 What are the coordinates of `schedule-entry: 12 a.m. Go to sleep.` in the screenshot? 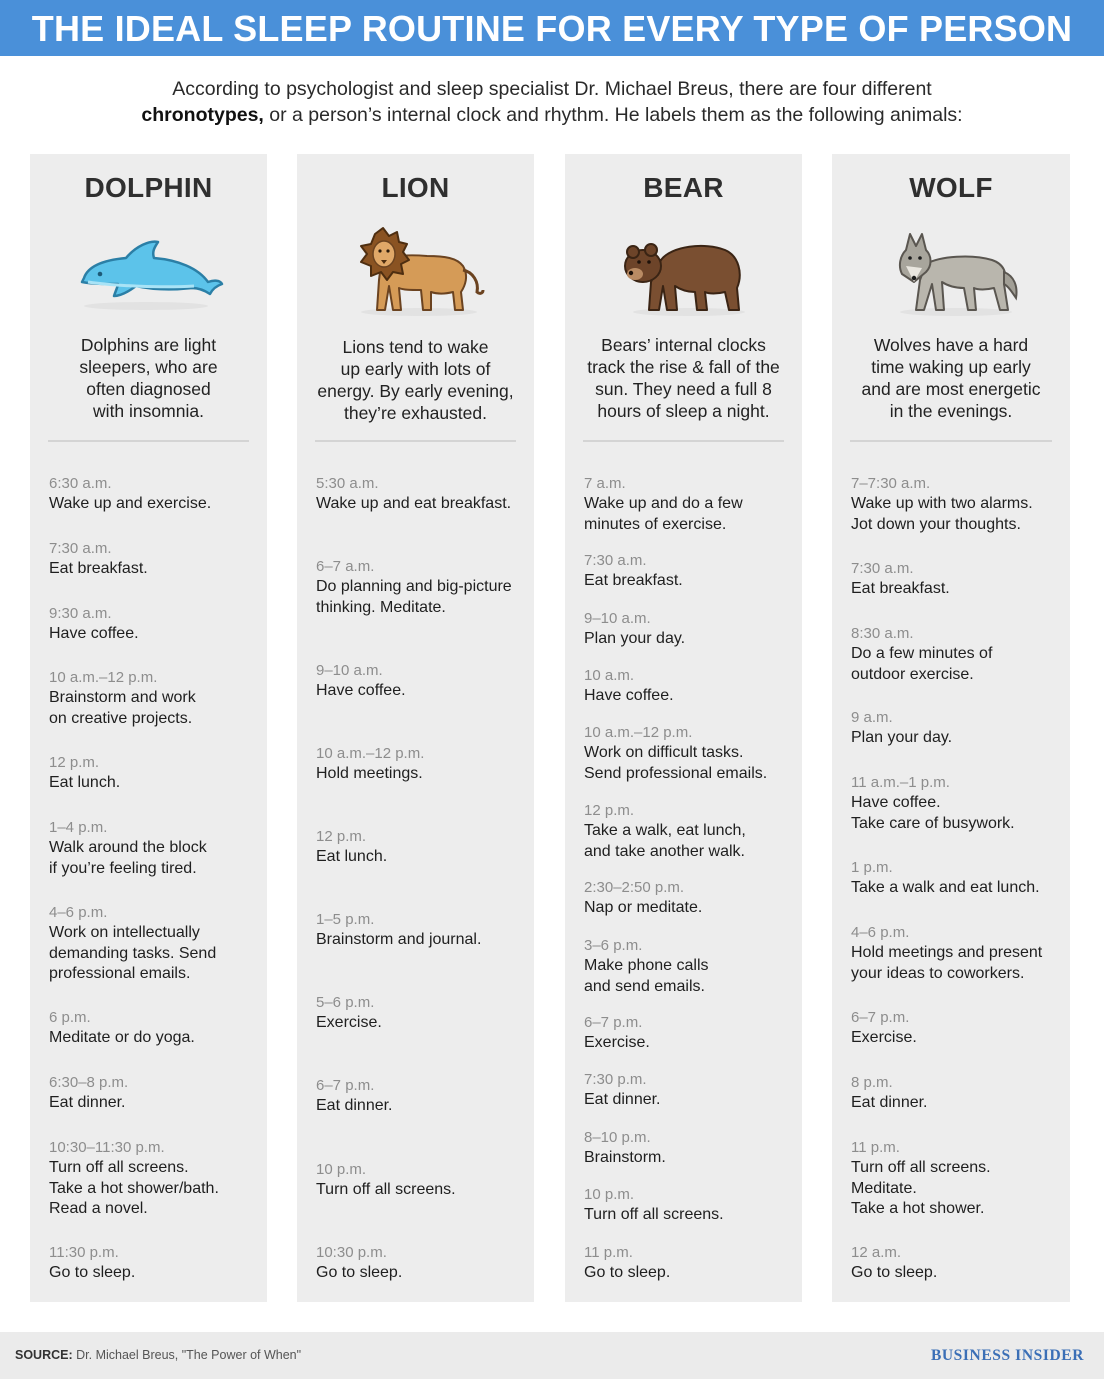 It's located at (956, 1264).